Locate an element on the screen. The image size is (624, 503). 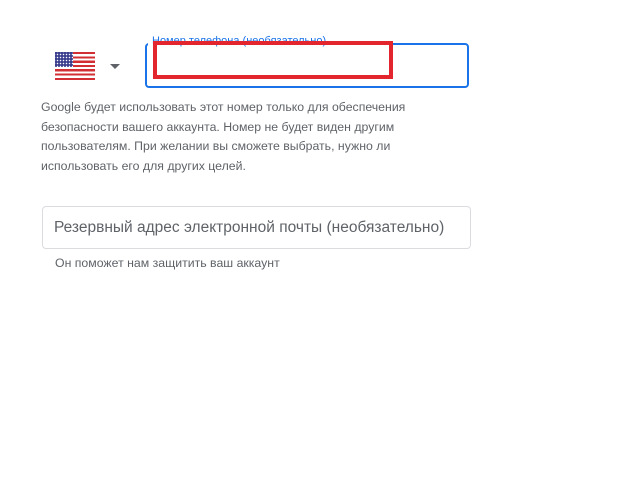
recovery-email-field is located at coordinates (256, 227).